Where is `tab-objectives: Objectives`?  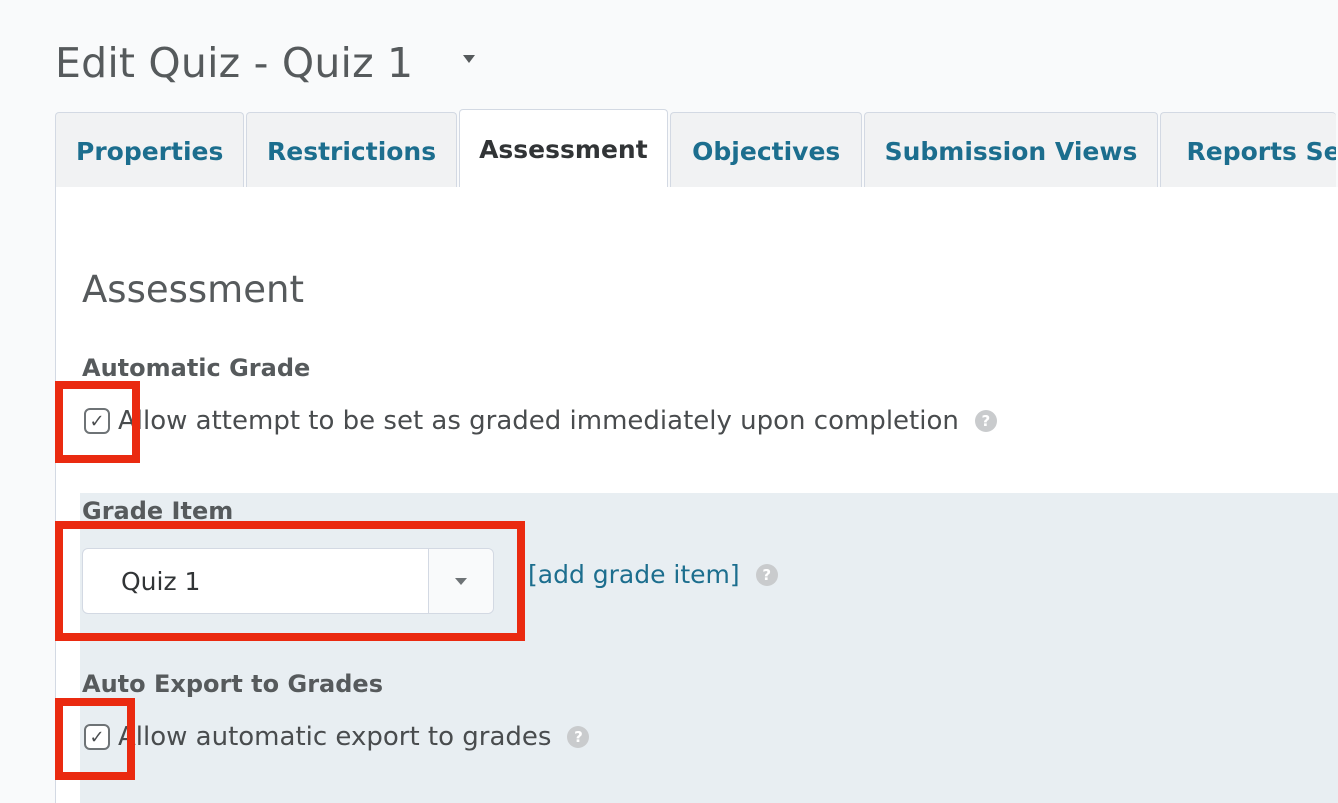 tab-objectives: Objectives is located at coordinates (766, 150).